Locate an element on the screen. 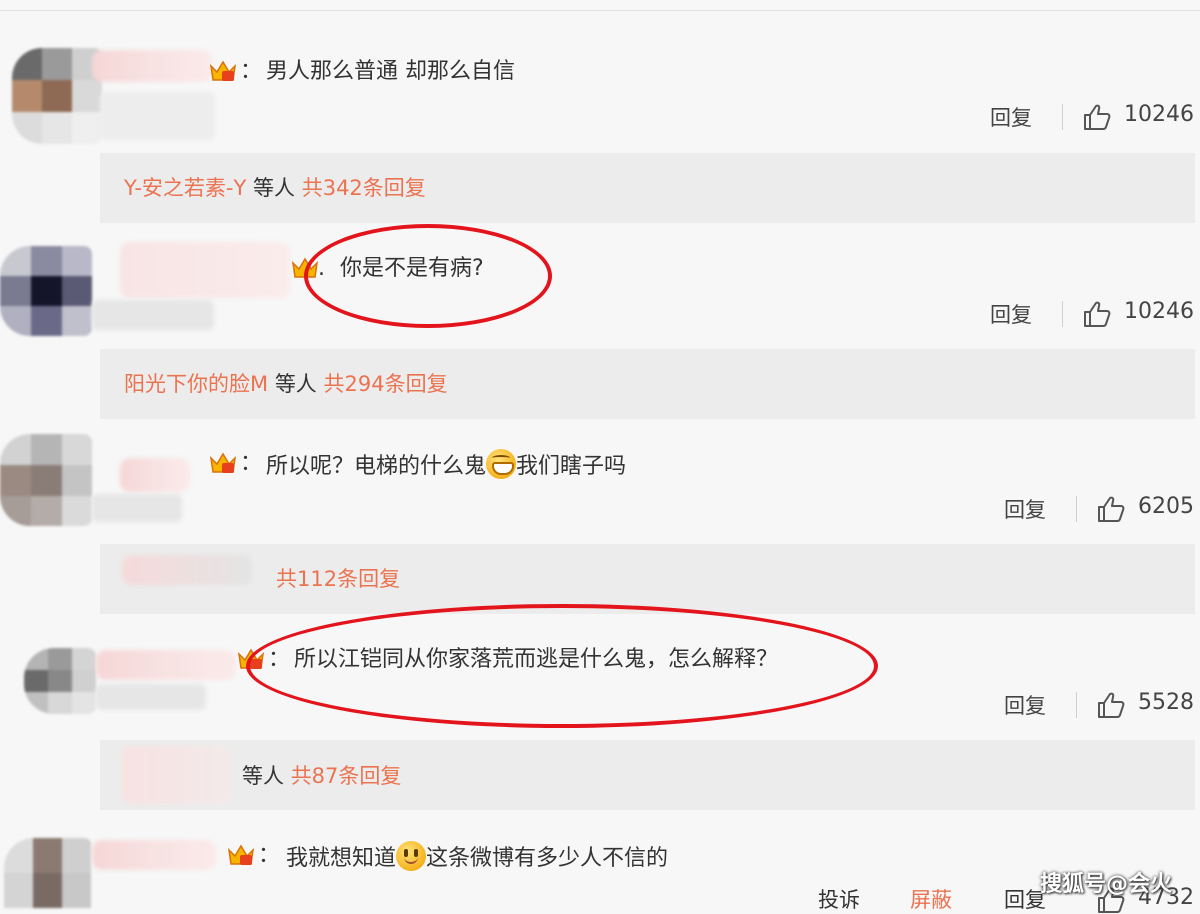 The width and height of the screenshot is (1200, 914). replier-name: 阳光下你的脸M is located at coordinates (196, 384).